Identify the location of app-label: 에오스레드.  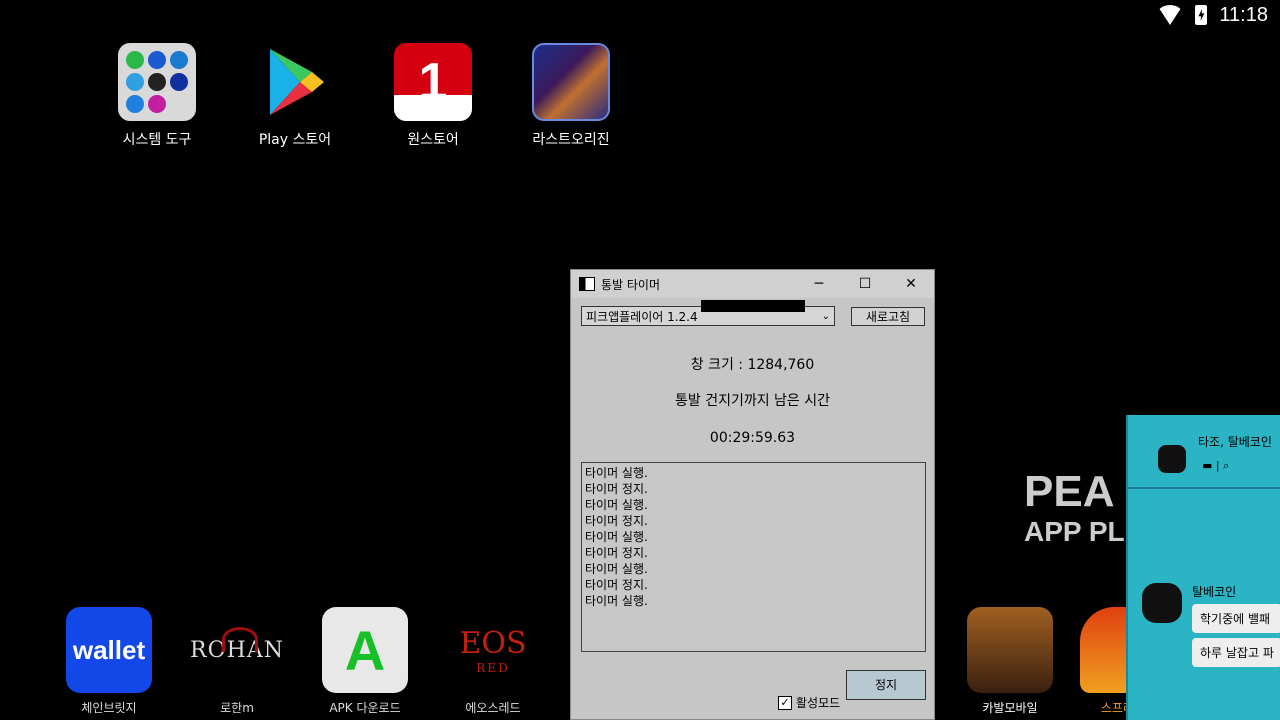
(493, 708).